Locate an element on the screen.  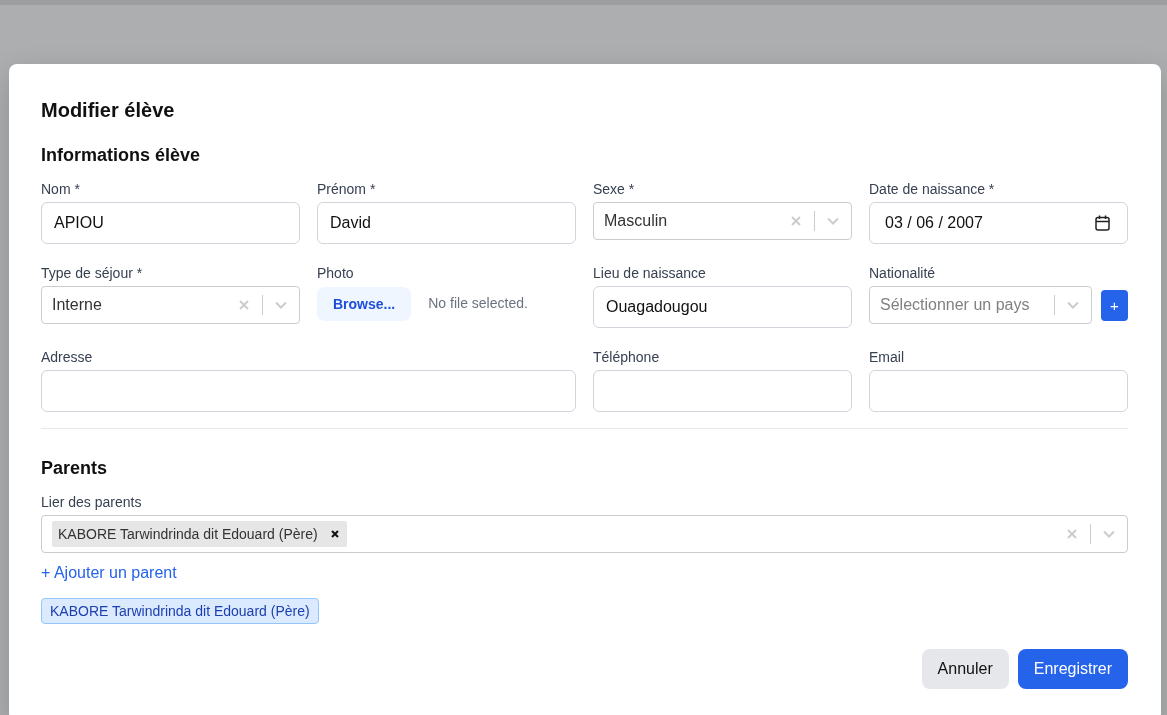
field-label: Photo is located at coordinates (335, 273).